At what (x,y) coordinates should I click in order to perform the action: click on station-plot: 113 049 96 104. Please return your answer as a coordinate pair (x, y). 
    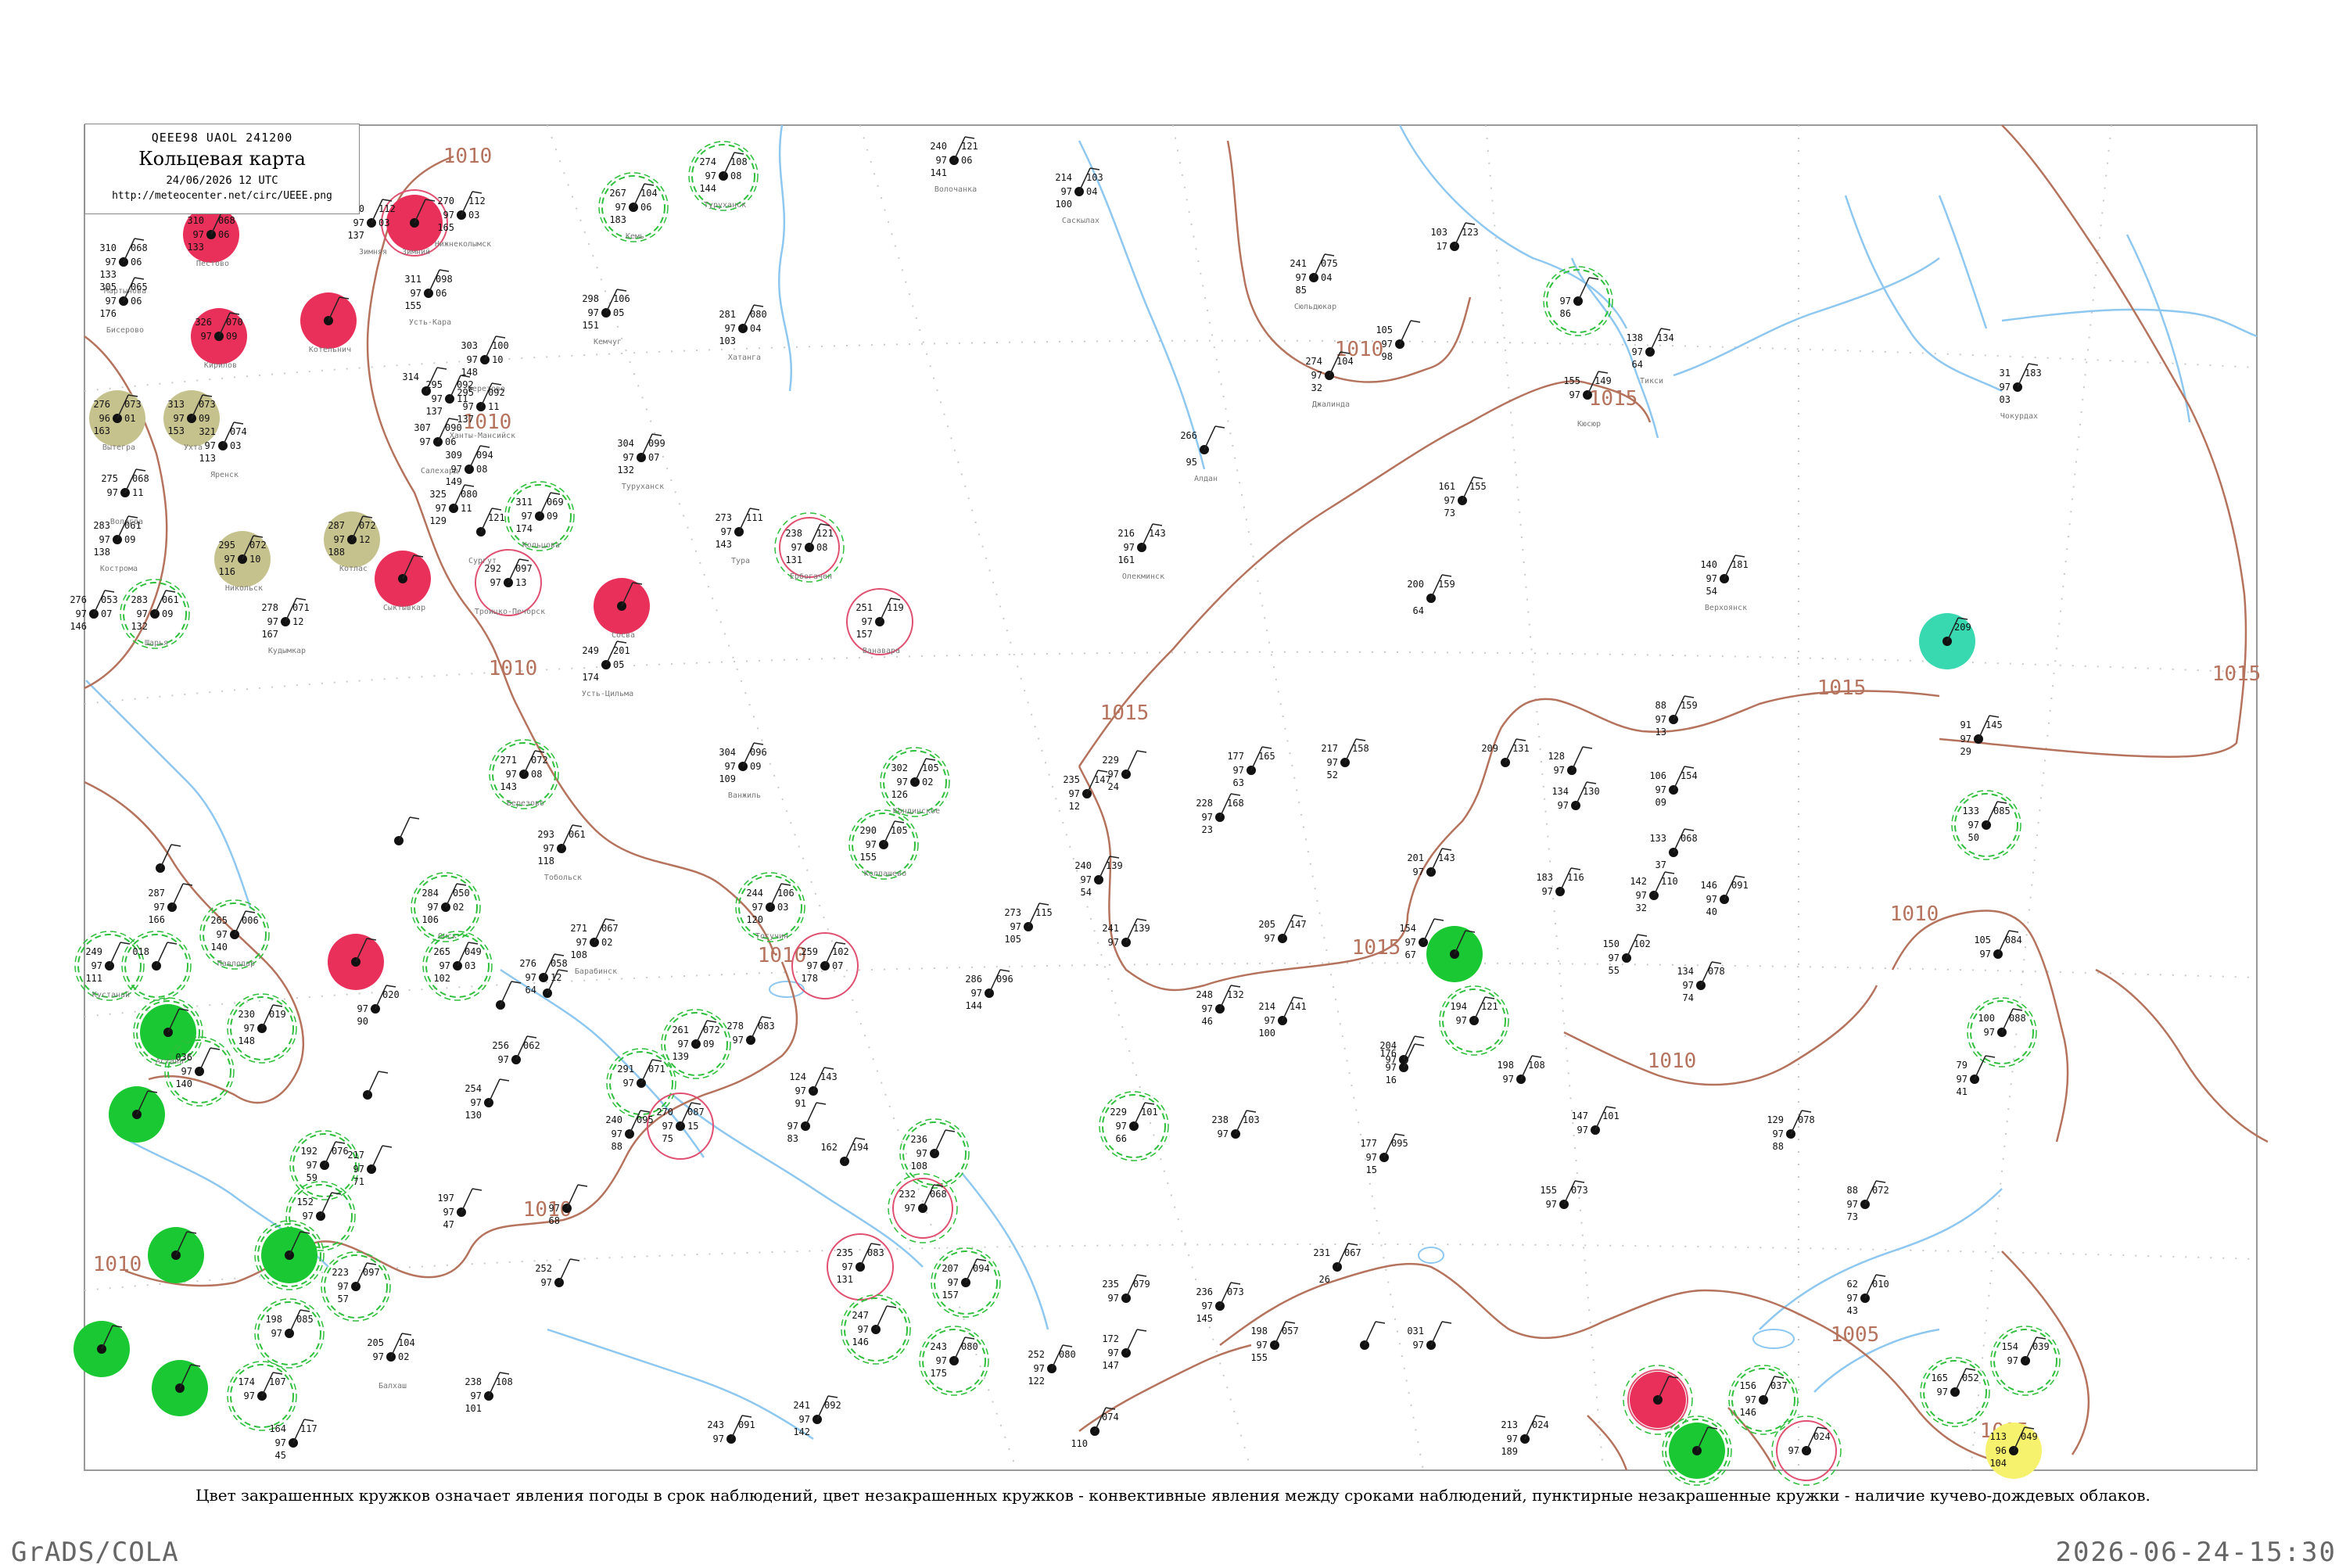
    Looking at the image, I should click on (2014, 1451).